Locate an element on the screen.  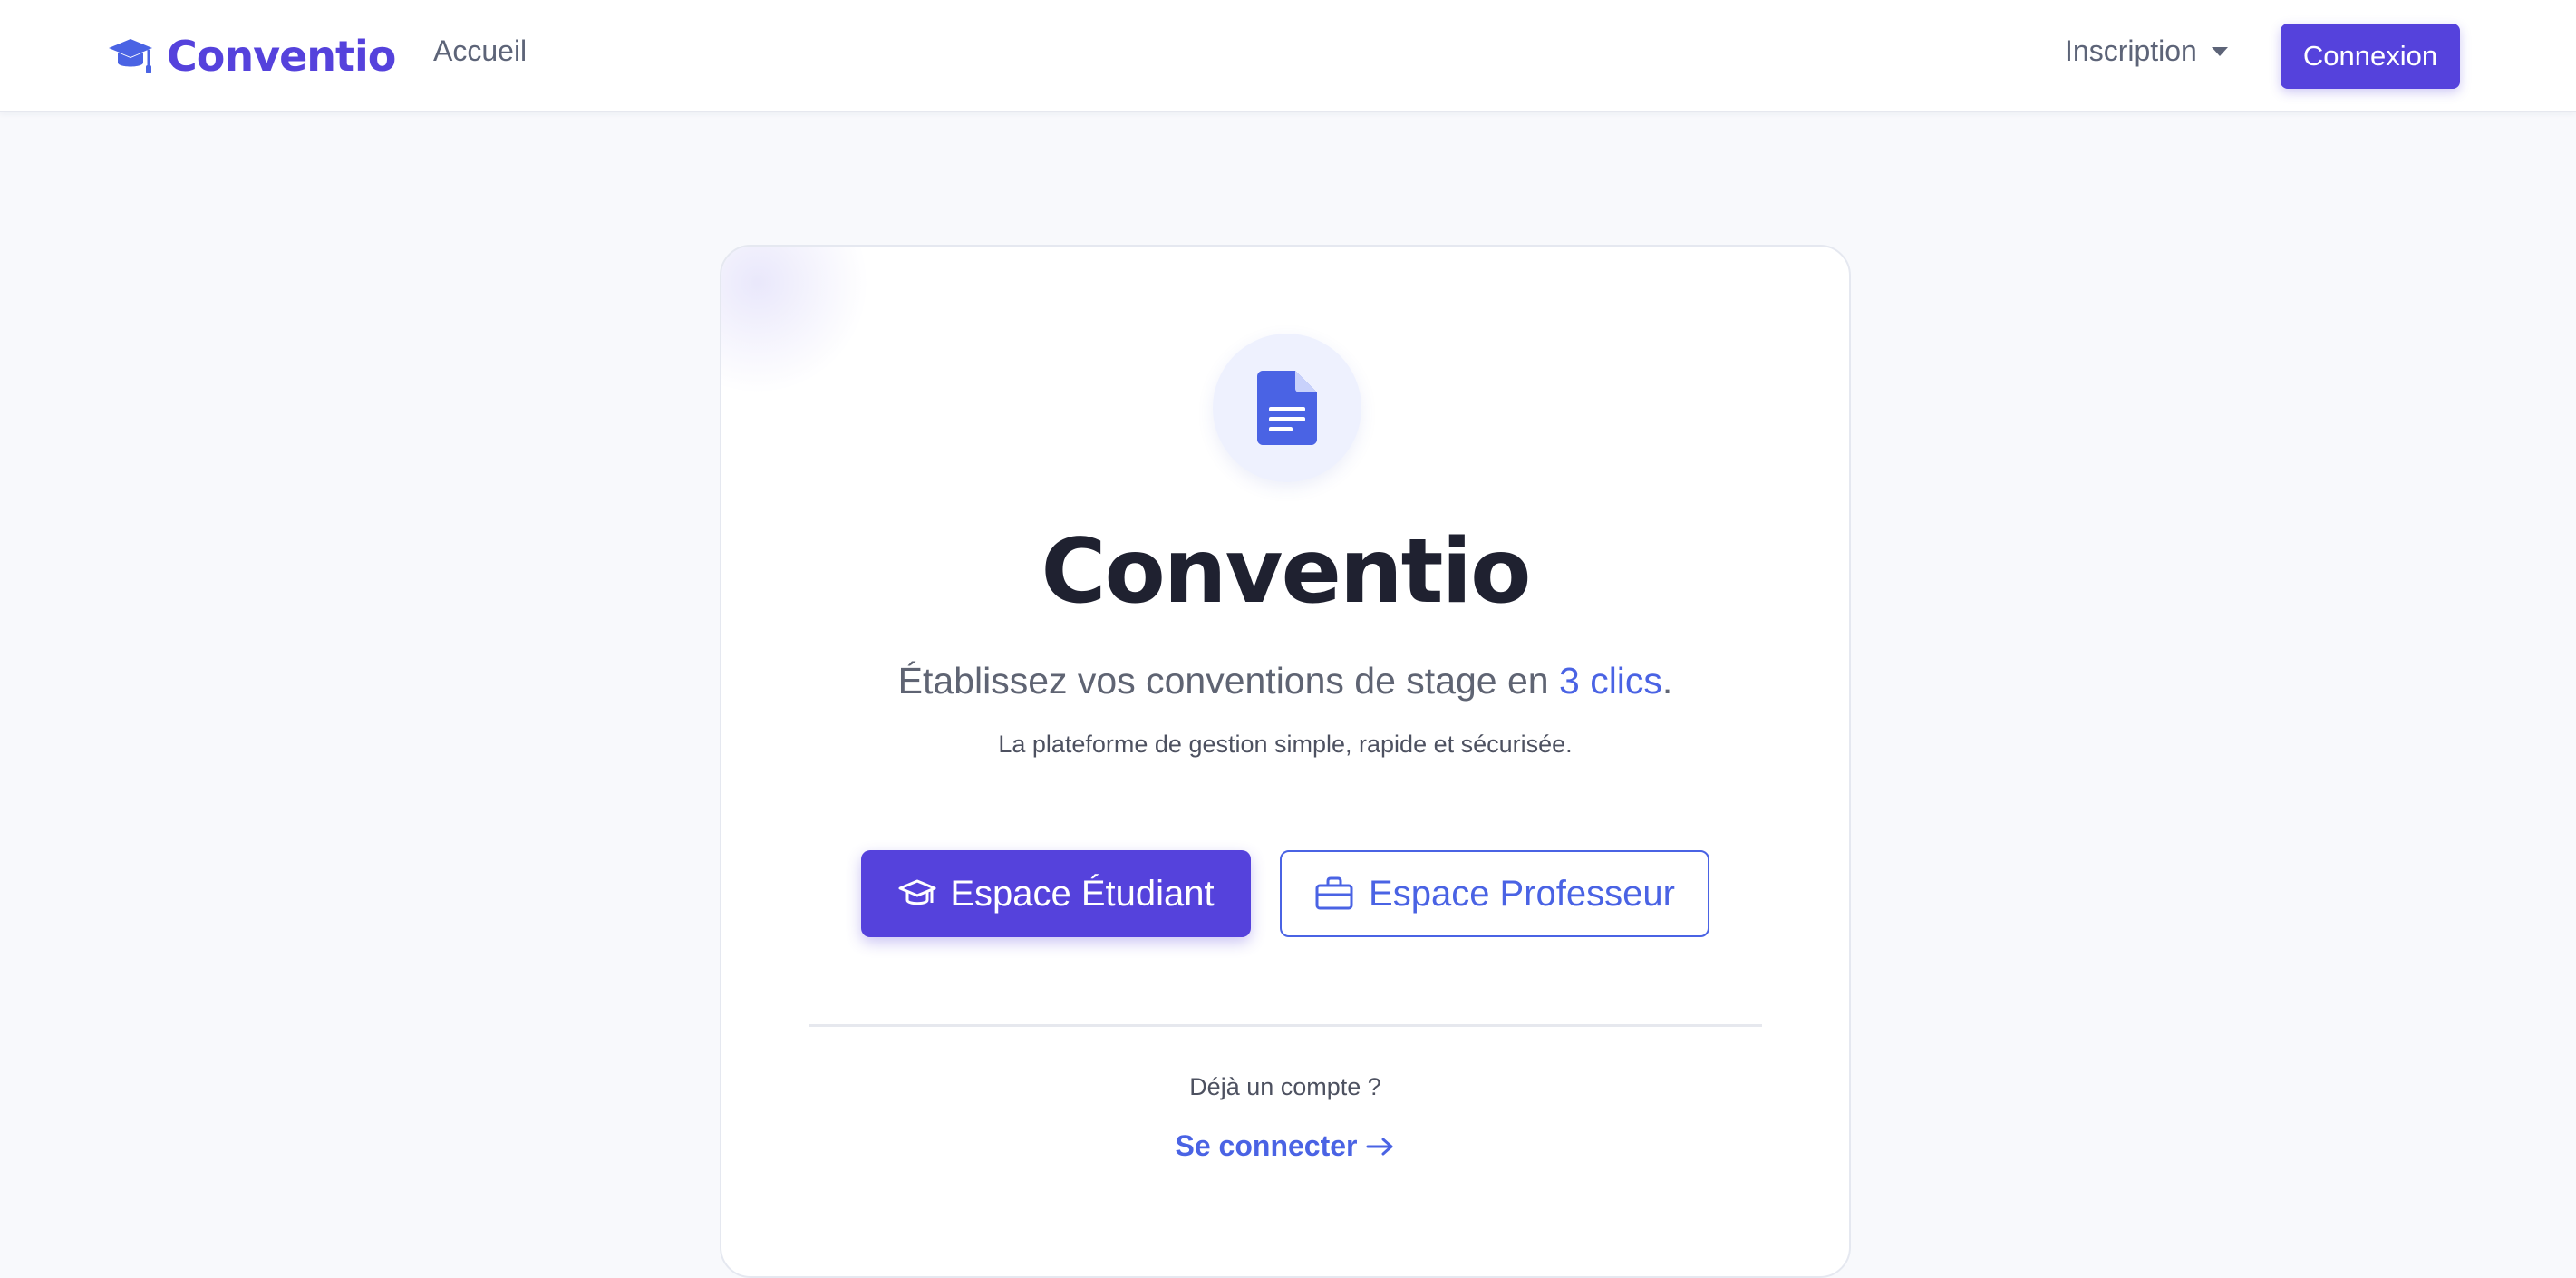
tagline-accent: 3 clics is located at coordinates (1610, 681).